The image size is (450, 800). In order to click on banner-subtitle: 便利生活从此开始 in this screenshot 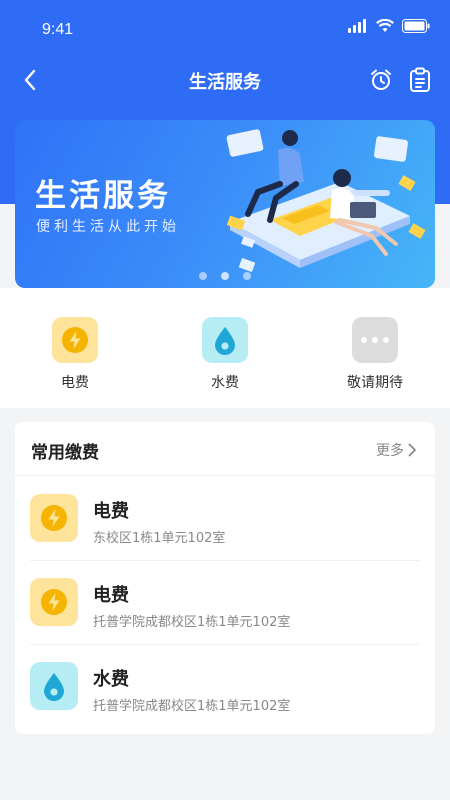, I will do `click(108, 227)`.